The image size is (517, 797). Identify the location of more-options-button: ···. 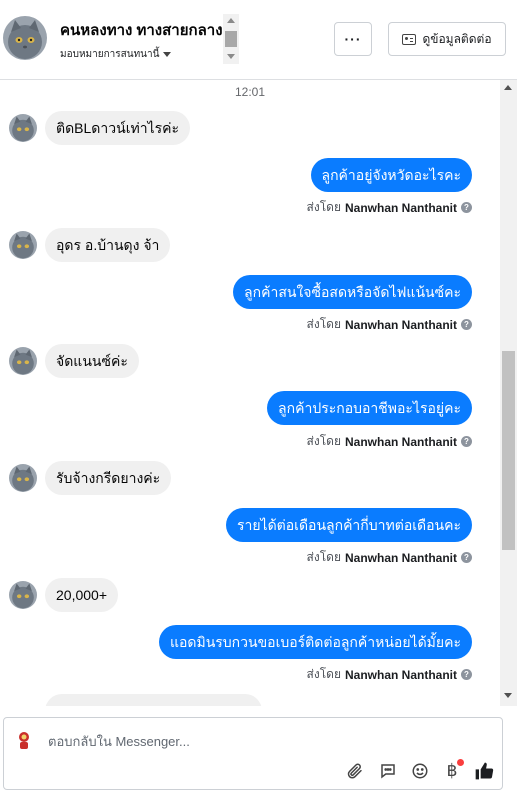
(353, 39).